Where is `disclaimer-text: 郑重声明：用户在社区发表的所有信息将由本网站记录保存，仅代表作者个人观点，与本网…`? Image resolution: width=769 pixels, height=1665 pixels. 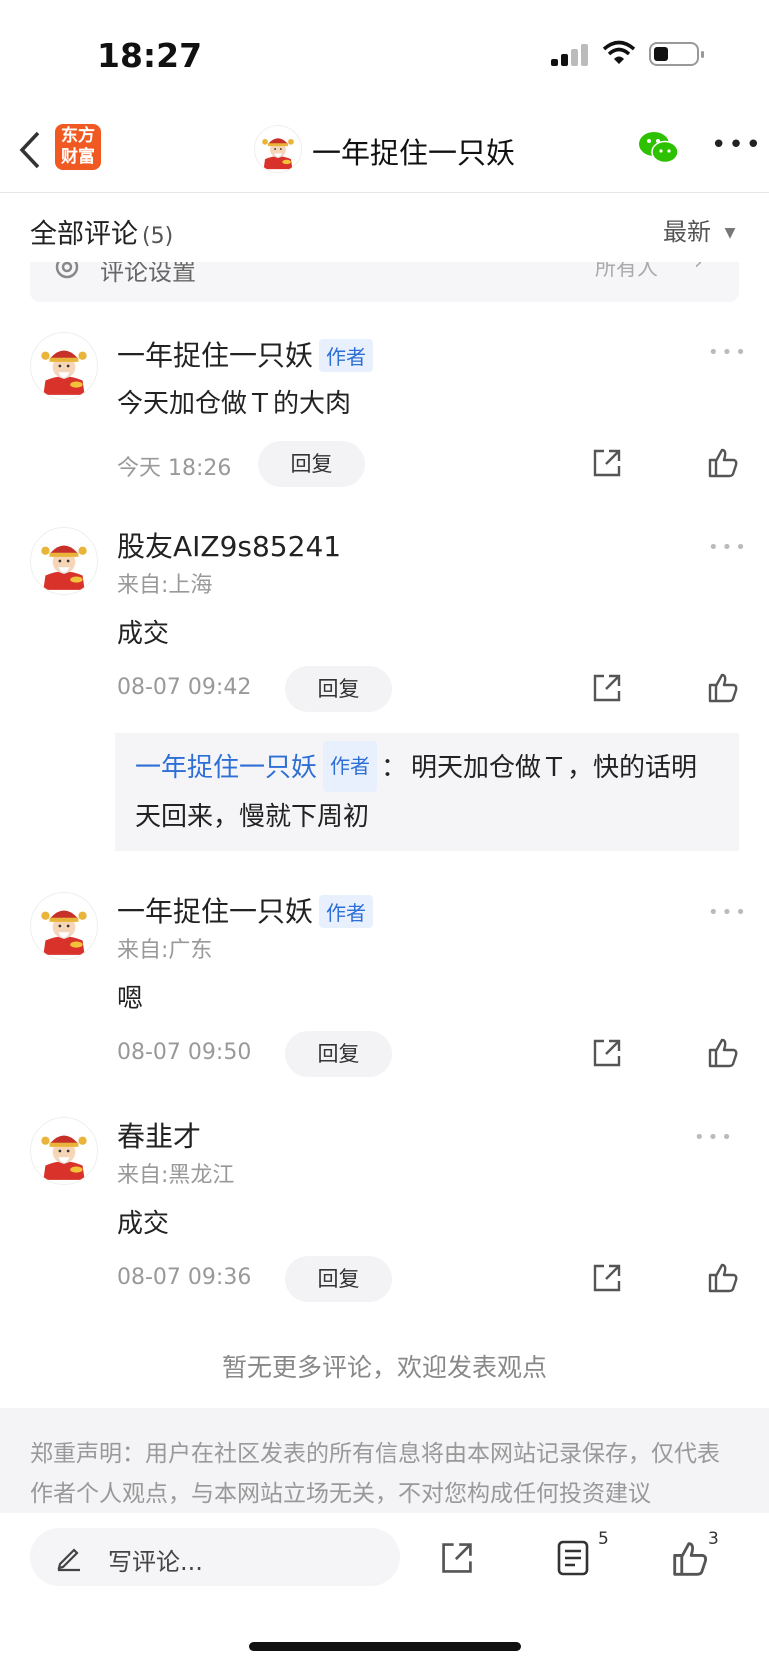 disclaimer-text: 郑重声明：用户在社区发表的所有信息将由本网站记录保存，仅代表作者个人观点，与本网… is located at coordinates (375, 1474).